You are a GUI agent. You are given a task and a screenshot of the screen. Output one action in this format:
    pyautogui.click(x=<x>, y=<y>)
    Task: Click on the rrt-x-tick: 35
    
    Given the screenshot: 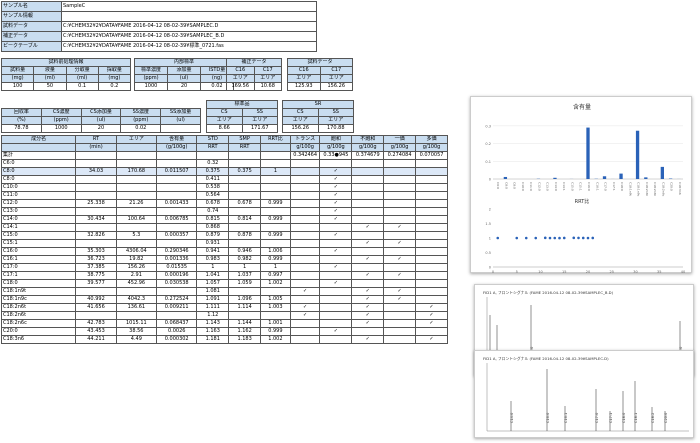 What is the action you would take?
    pyautogui.click(x=659, y=272)
    